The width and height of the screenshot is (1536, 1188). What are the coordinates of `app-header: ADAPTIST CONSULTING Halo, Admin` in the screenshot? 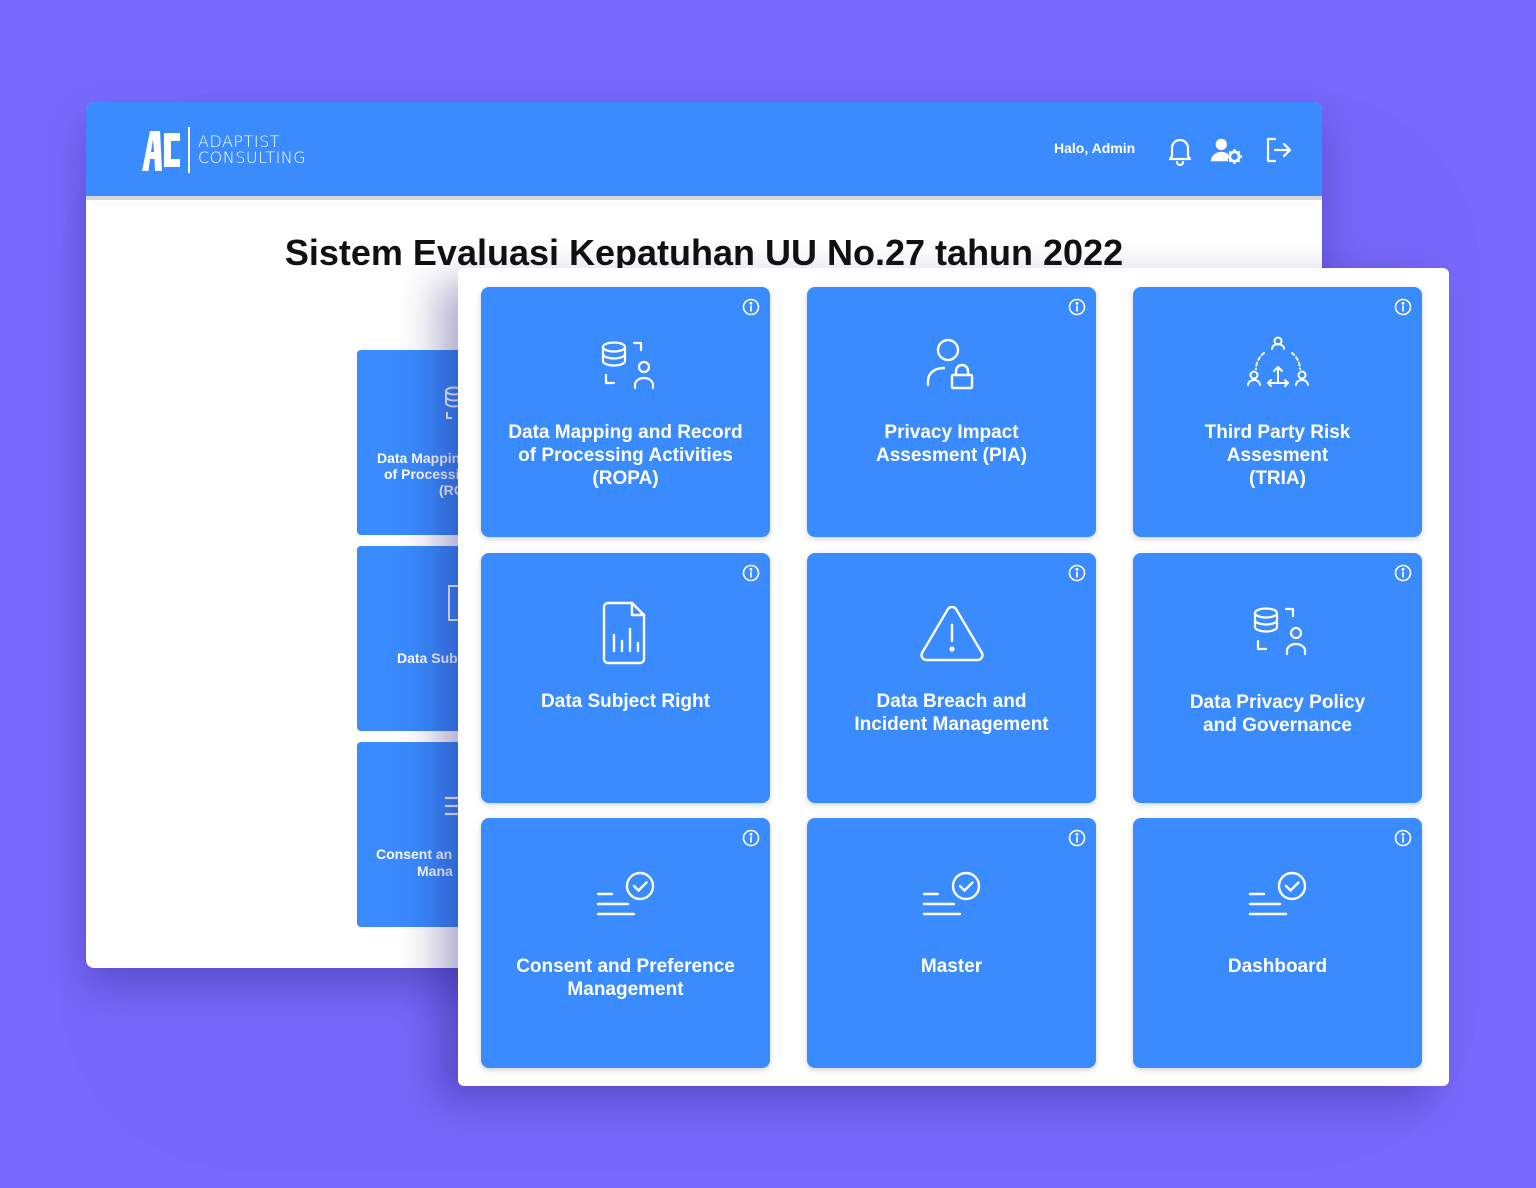 It's located at (704, 151).